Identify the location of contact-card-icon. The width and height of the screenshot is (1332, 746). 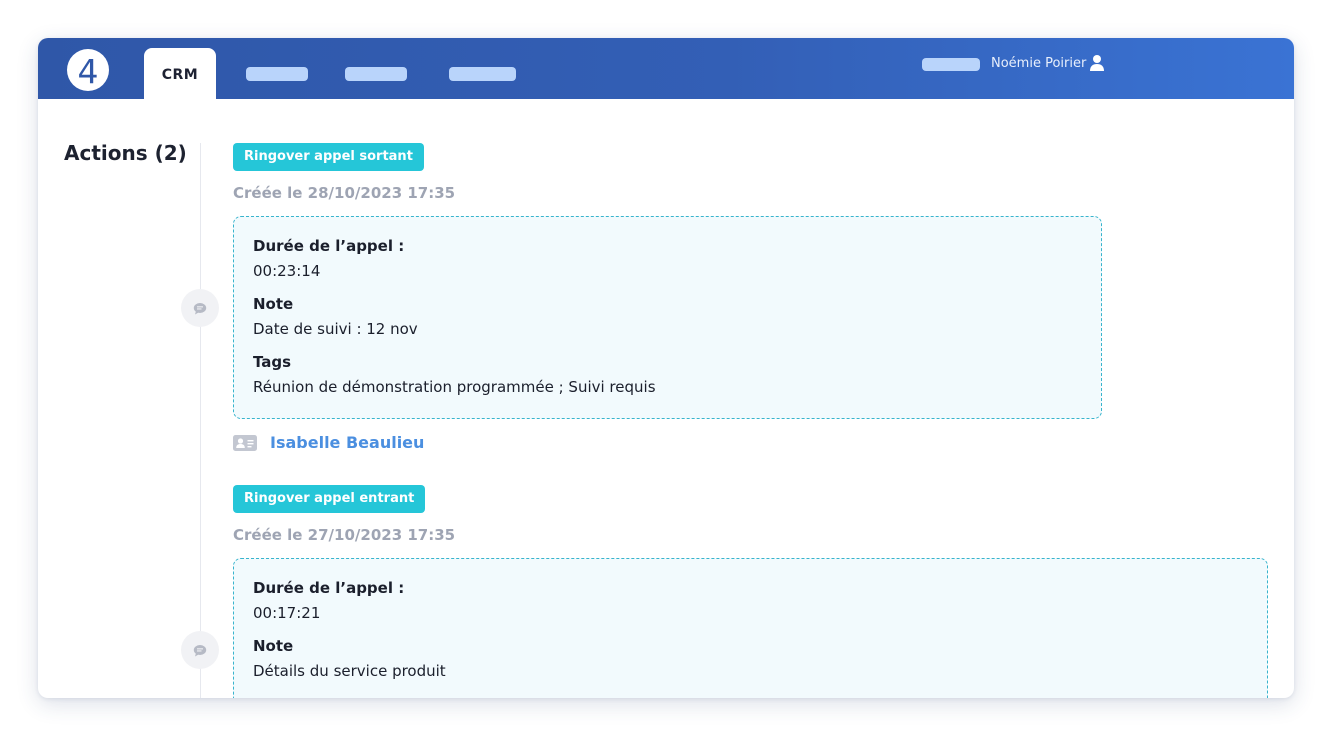
(245, 443).